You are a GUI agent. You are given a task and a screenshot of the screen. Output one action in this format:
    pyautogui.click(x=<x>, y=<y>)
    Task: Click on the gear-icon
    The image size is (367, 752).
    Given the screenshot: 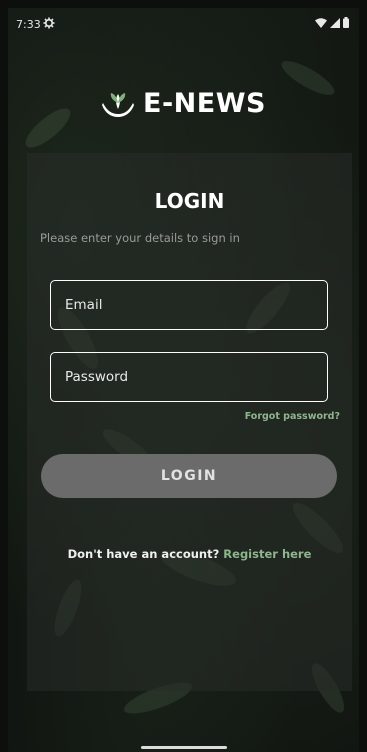 What is the action you would take?
    pyautogui.click(x=49, y=24)
    